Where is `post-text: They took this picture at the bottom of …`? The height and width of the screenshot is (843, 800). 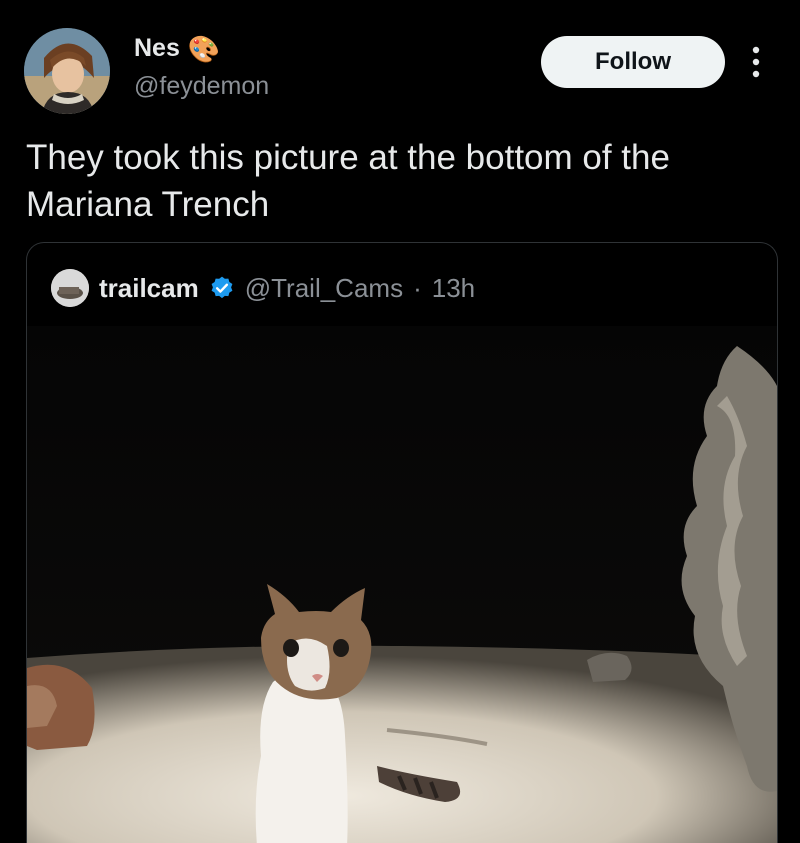
post-text: They took this picture at the bottom of … is located at coordinates (348, 181).